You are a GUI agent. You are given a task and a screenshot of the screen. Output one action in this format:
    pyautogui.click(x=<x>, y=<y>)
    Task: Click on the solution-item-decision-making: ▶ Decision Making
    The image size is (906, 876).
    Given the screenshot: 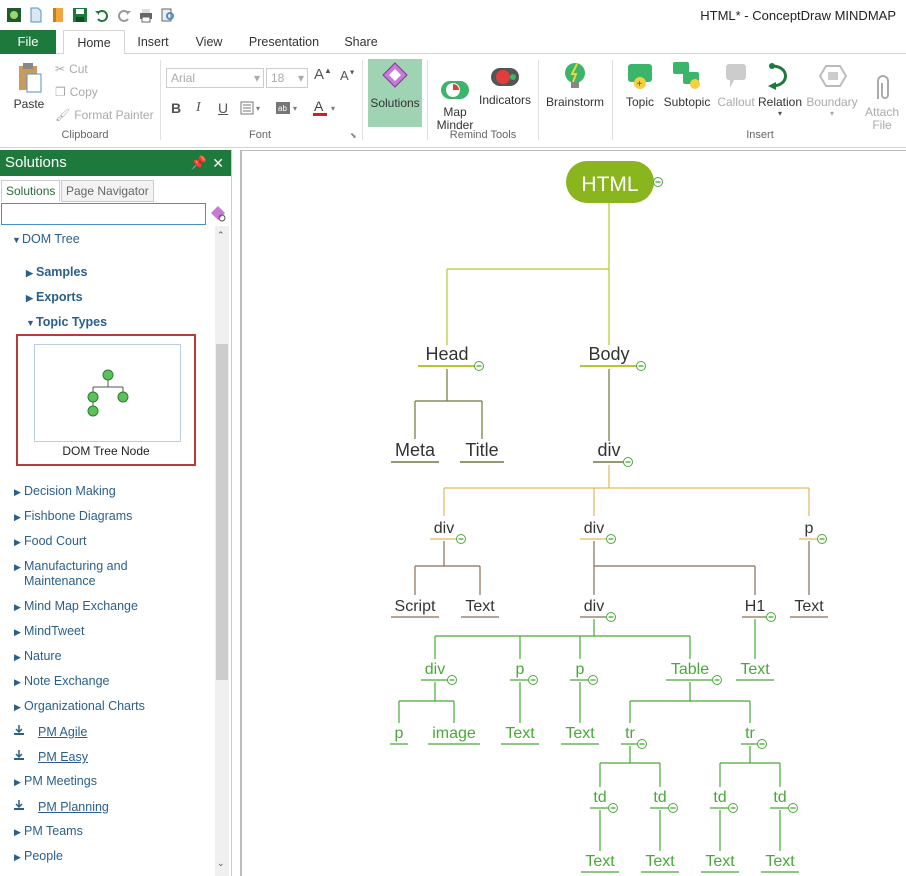 What is the action you would take?
    pyautogui.click(x=65, y=491)
    